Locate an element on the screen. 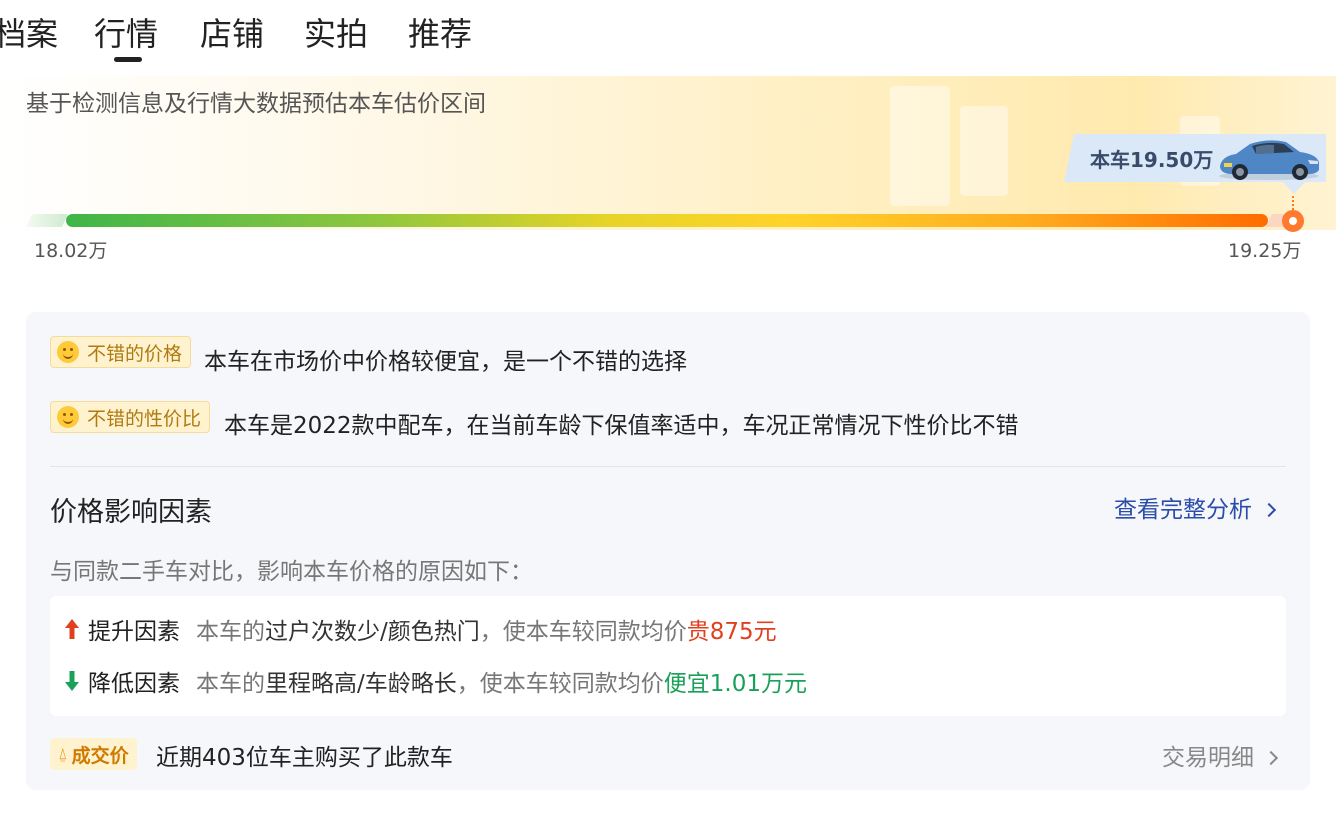 The width and height of the screenshot is (1336, 816). factor-value: 便宜1.01万元 is located at coordinates (735, 684).